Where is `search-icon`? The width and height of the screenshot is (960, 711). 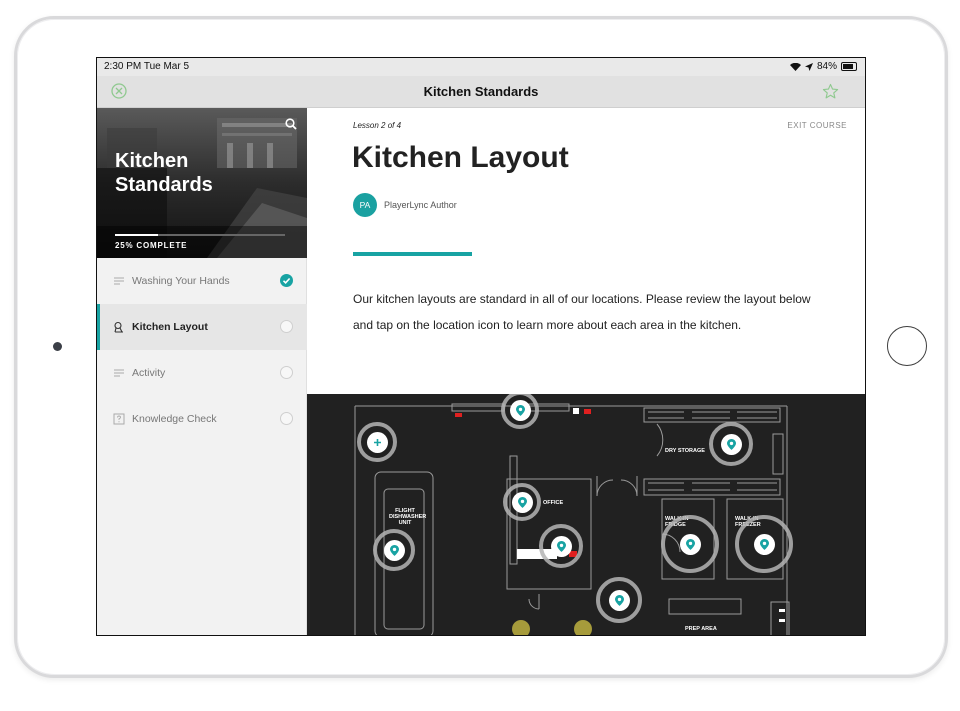
search-icon is located at coordinates (291, 124).